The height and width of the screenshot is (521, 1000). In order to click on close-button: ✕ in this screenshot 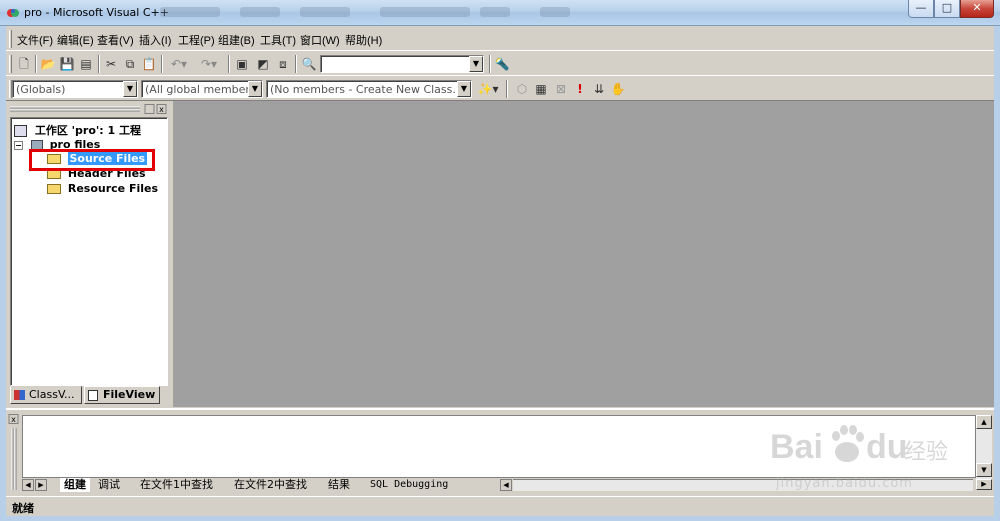, I will do `click(977, 9)`.